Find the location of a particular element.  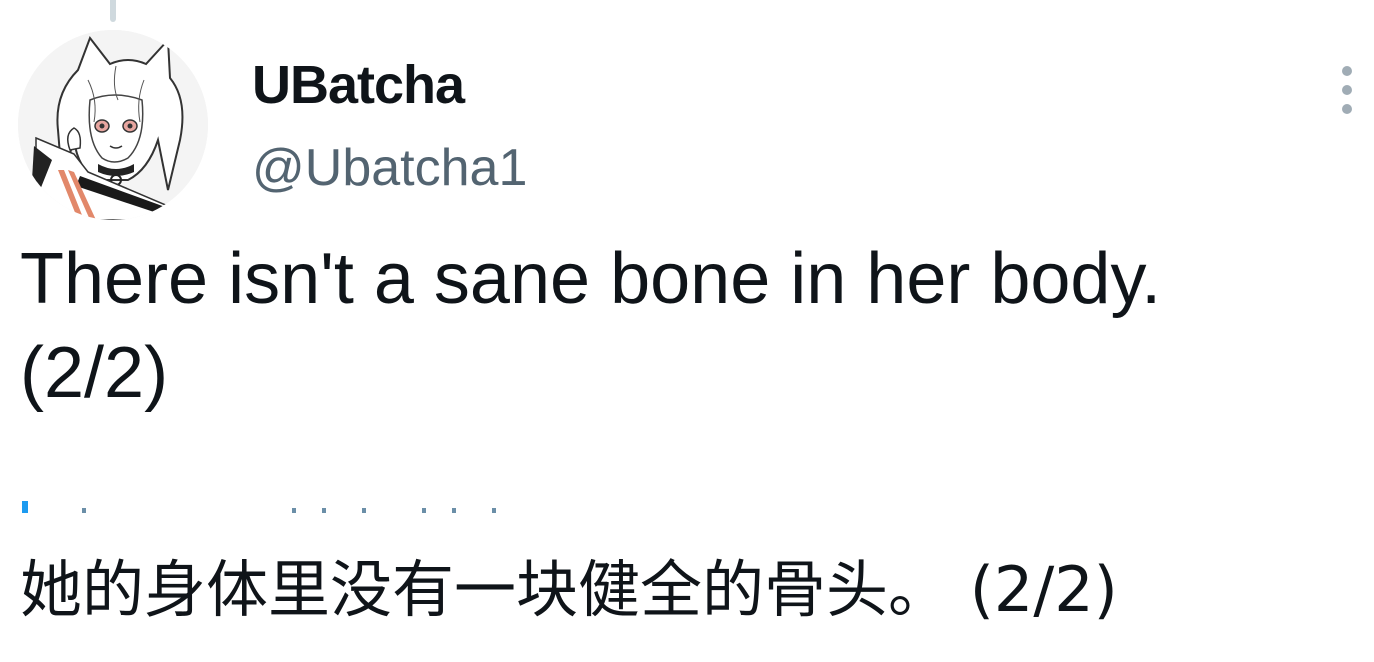

translated-tweet-text: 她的身体里没有一块健全的骨头。 (2/2) is located at coordinates (569, 589).